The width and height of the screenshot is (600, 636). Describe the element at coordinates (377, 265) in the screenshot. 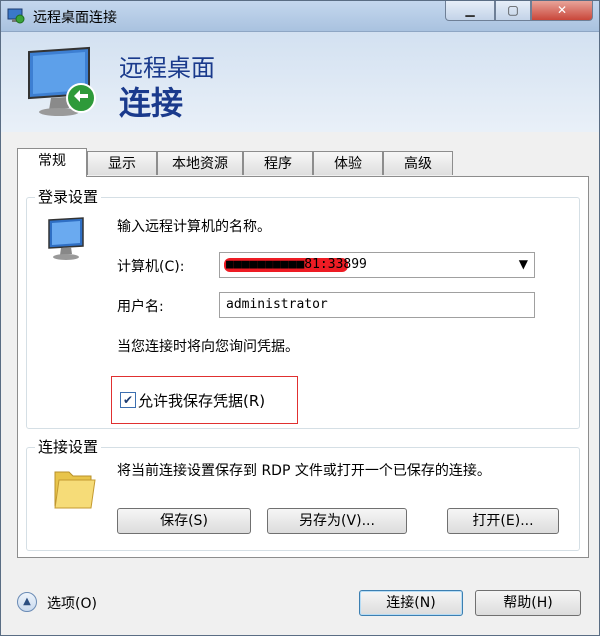

I see `computer-combobox: ■■■■■■■■■■81:33899 ▼` at that location.